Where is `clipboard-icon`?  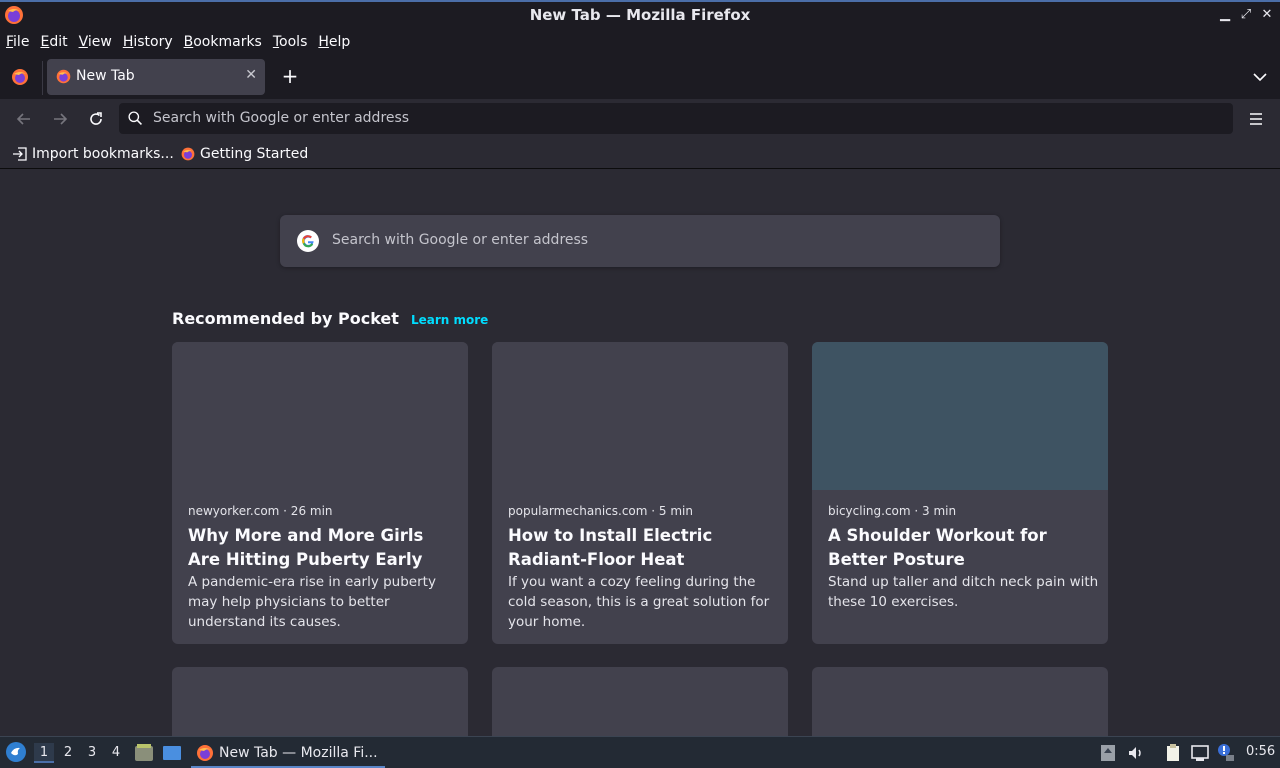
clipboard-icon is located at coordinates (1173, 753).